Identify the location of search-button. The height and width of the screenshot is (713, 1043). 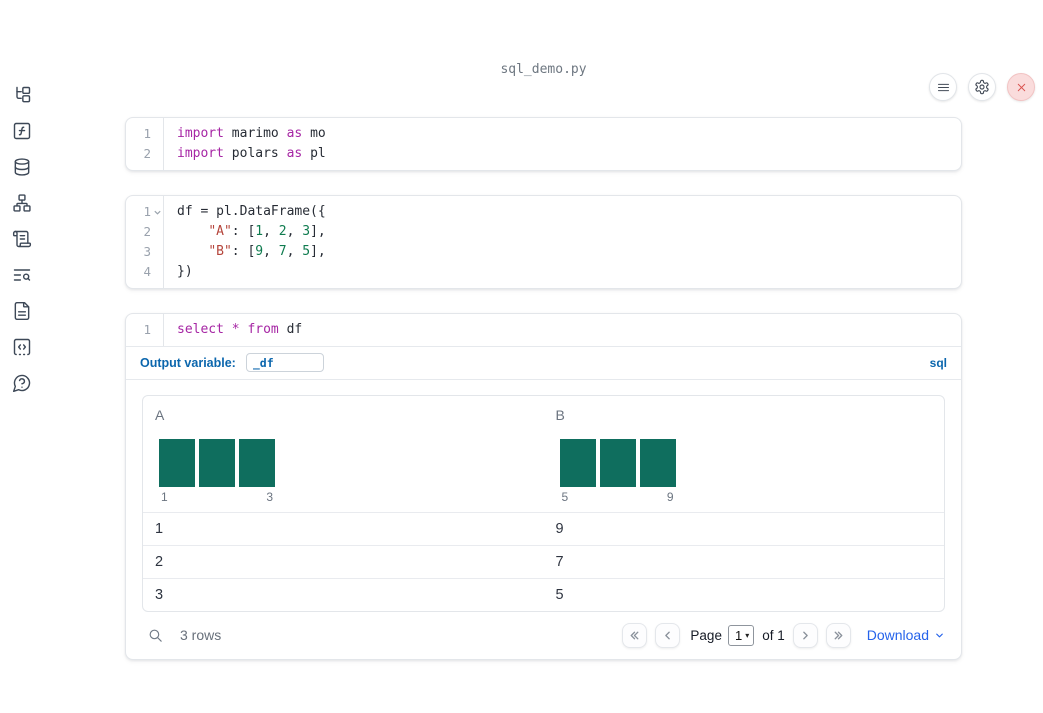
(155, 635).